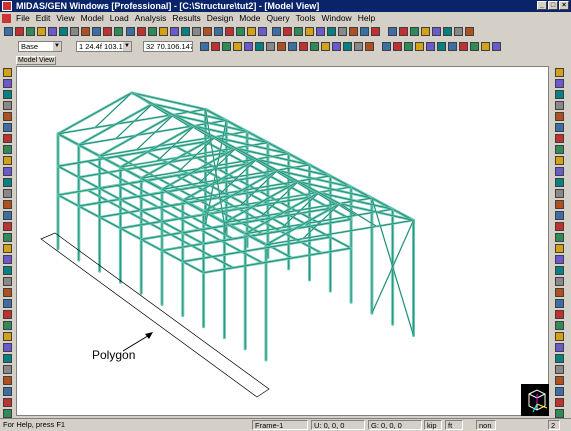  What do you see at coordinates (104, 46) in the screenshot?
I see `coord-combo-1: 1 24.4f 103.127 ▼` at bounding box center [104, 46].